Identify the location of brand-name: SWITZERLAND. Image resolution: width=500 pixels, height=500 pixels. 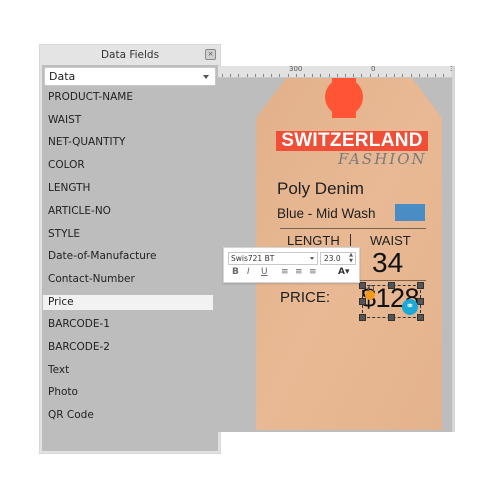
(352, 140).